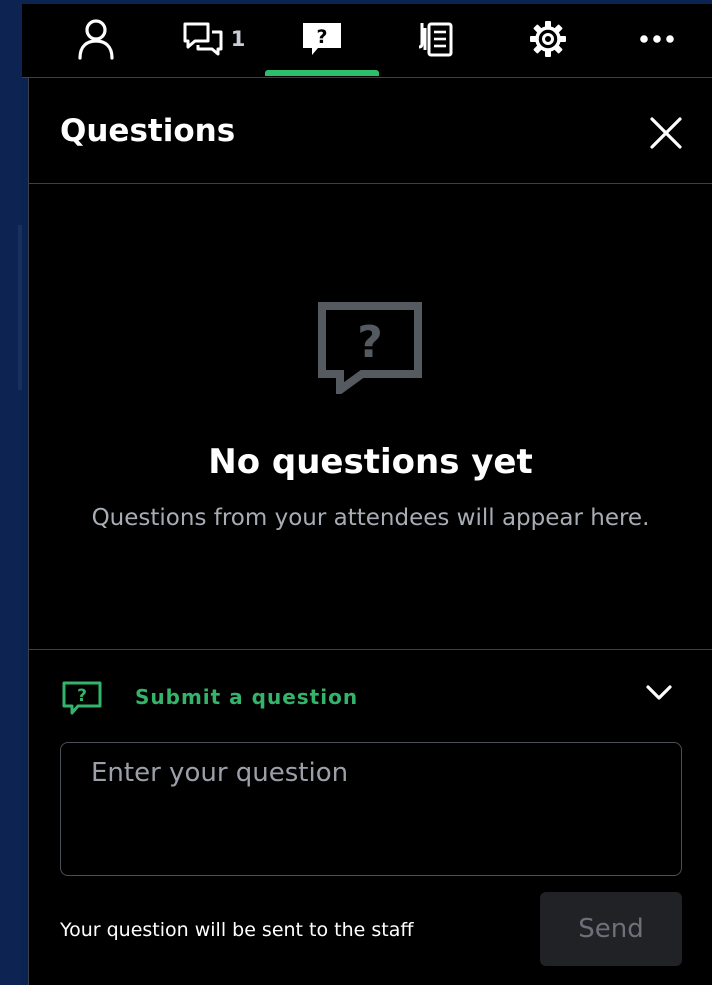 This screenshot has height=985, width=712. I want to click on panel-title: Questions, so click(148, 131).